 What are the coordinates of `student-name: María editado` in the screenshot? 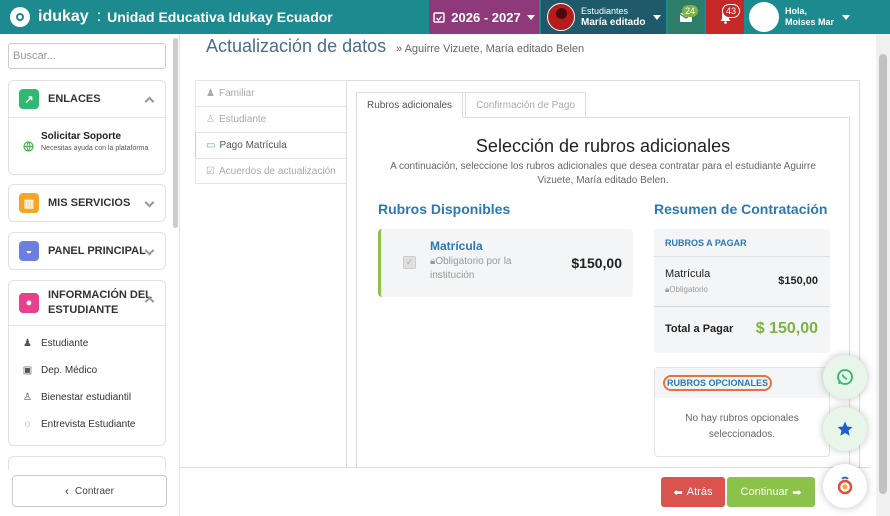 It's located at (613, 22).